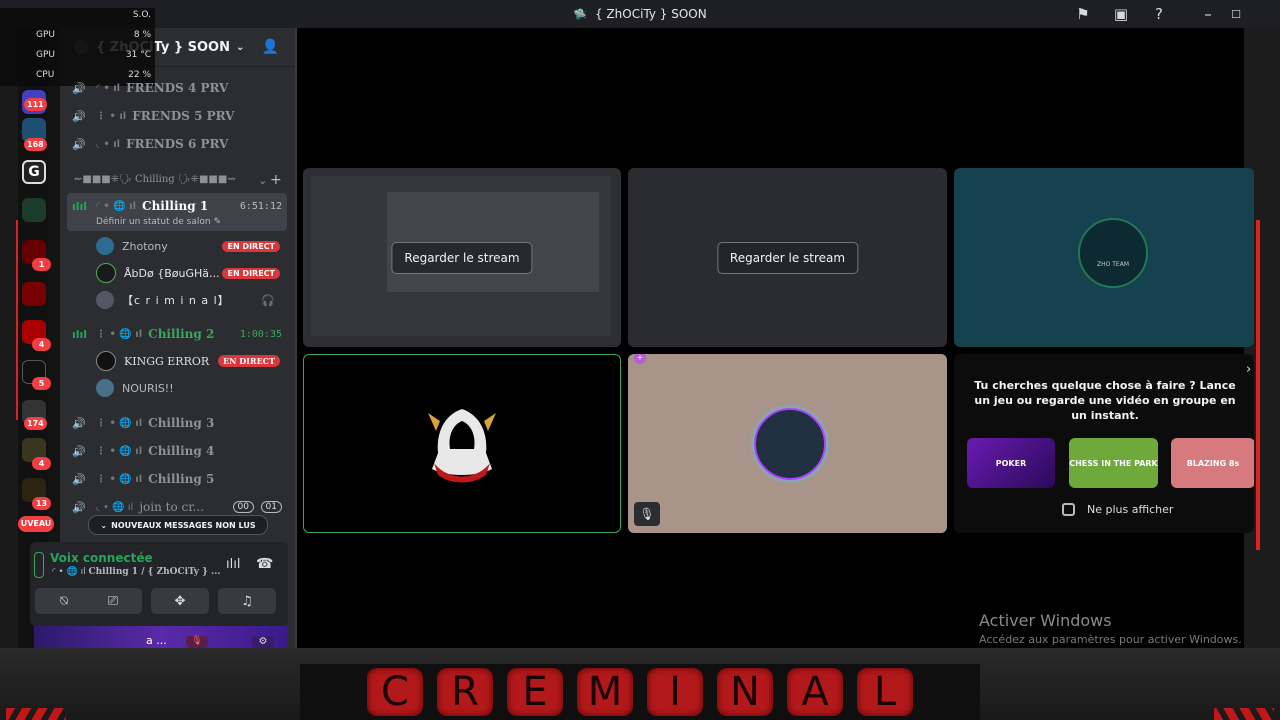 The width and height of the screenshot is (1280, 720). What do you see at coordinates (233, 564) in the screenshot?
I see `noise-suppression-icon: ılıl` at bounding box center [233, 564].